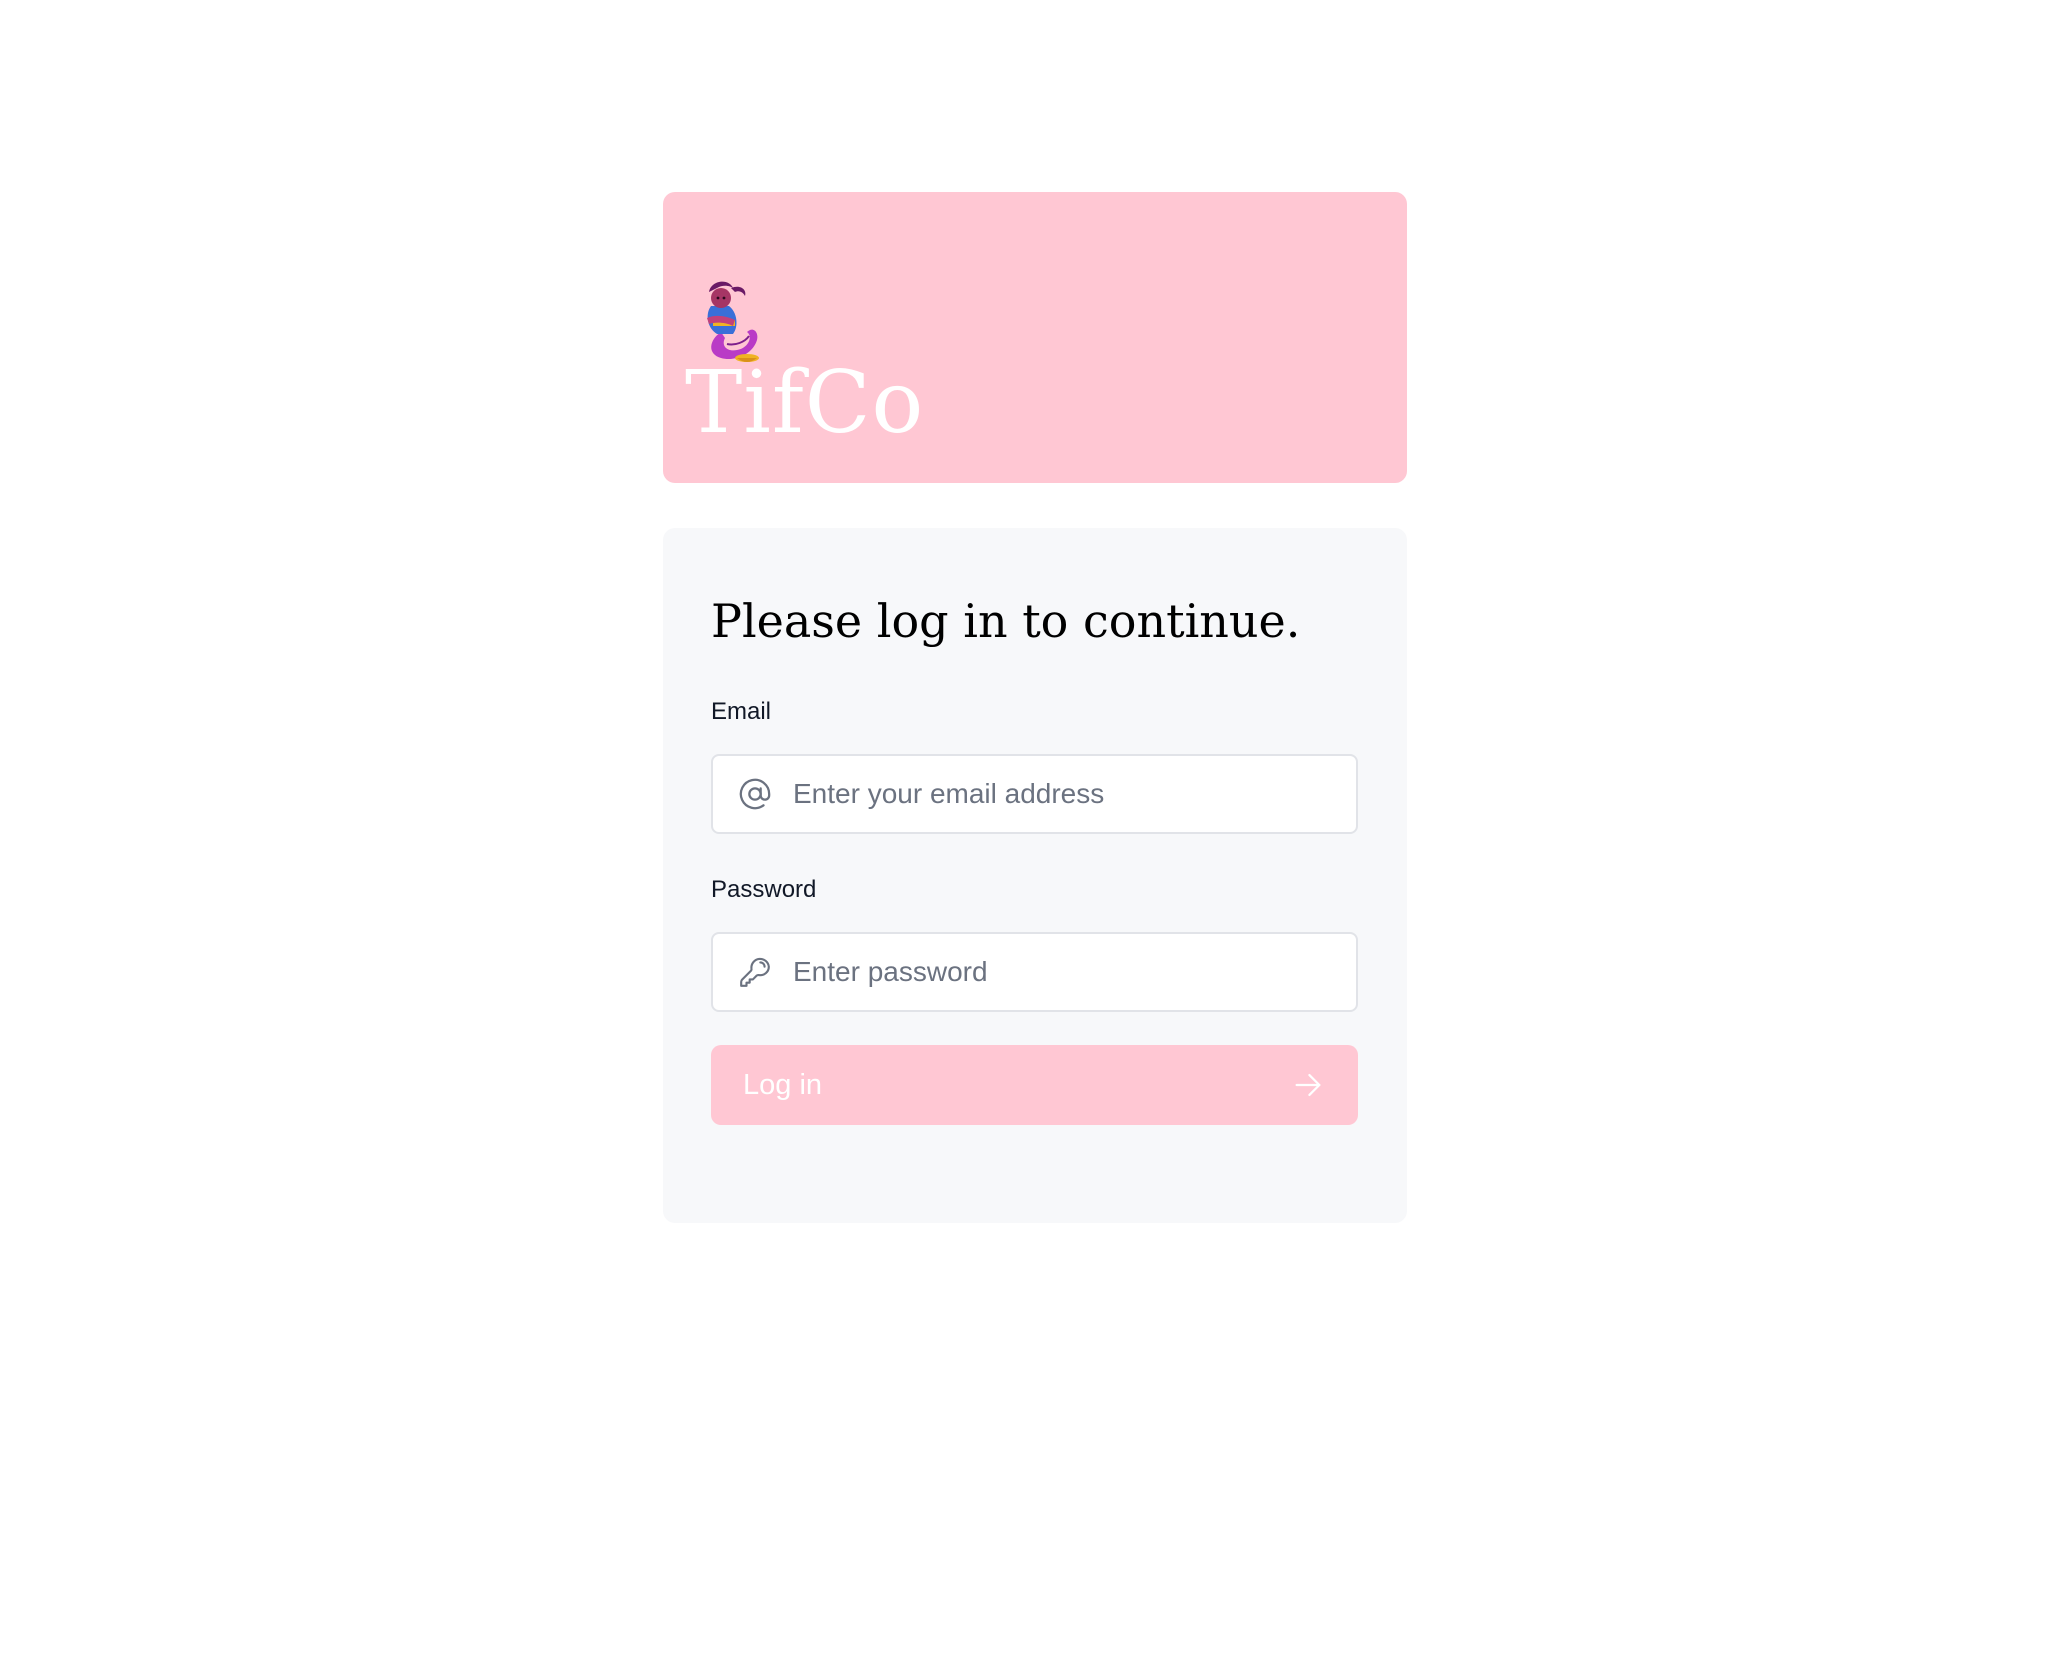  I want to click on email-field-container, so click(1034, 794).